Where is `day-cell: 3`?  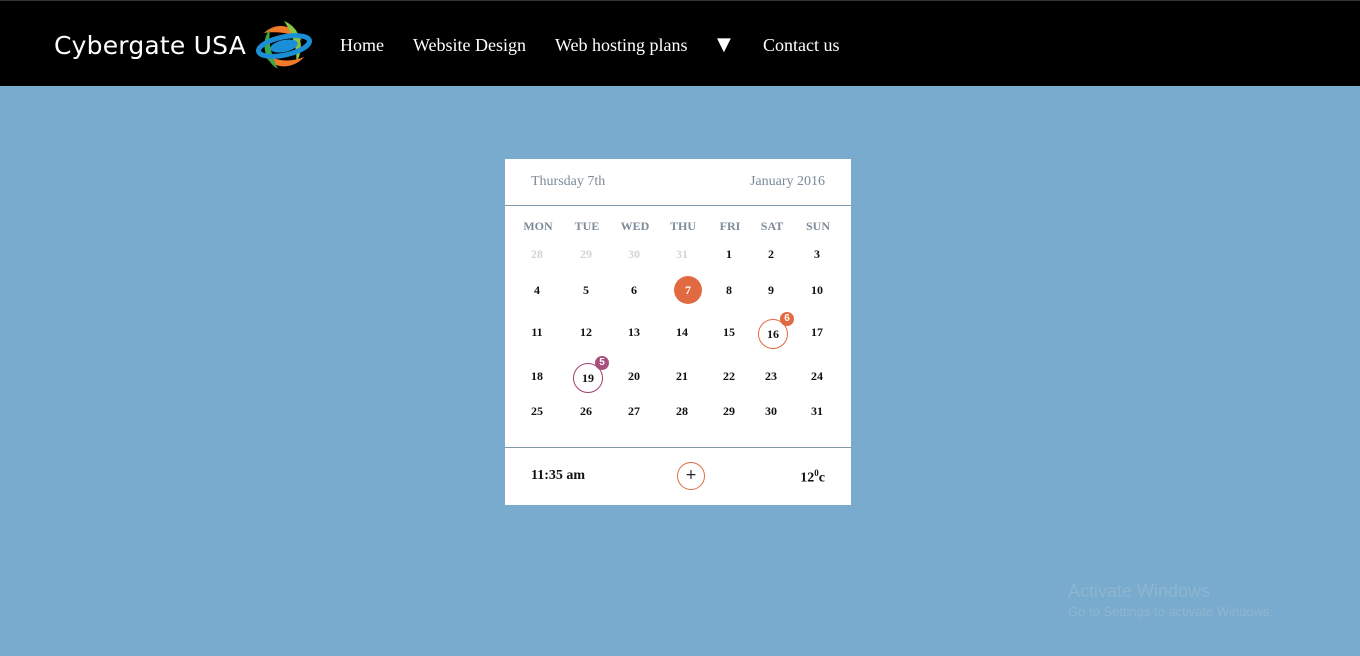 day-cell: 3 is located at coordinates (817, 254).